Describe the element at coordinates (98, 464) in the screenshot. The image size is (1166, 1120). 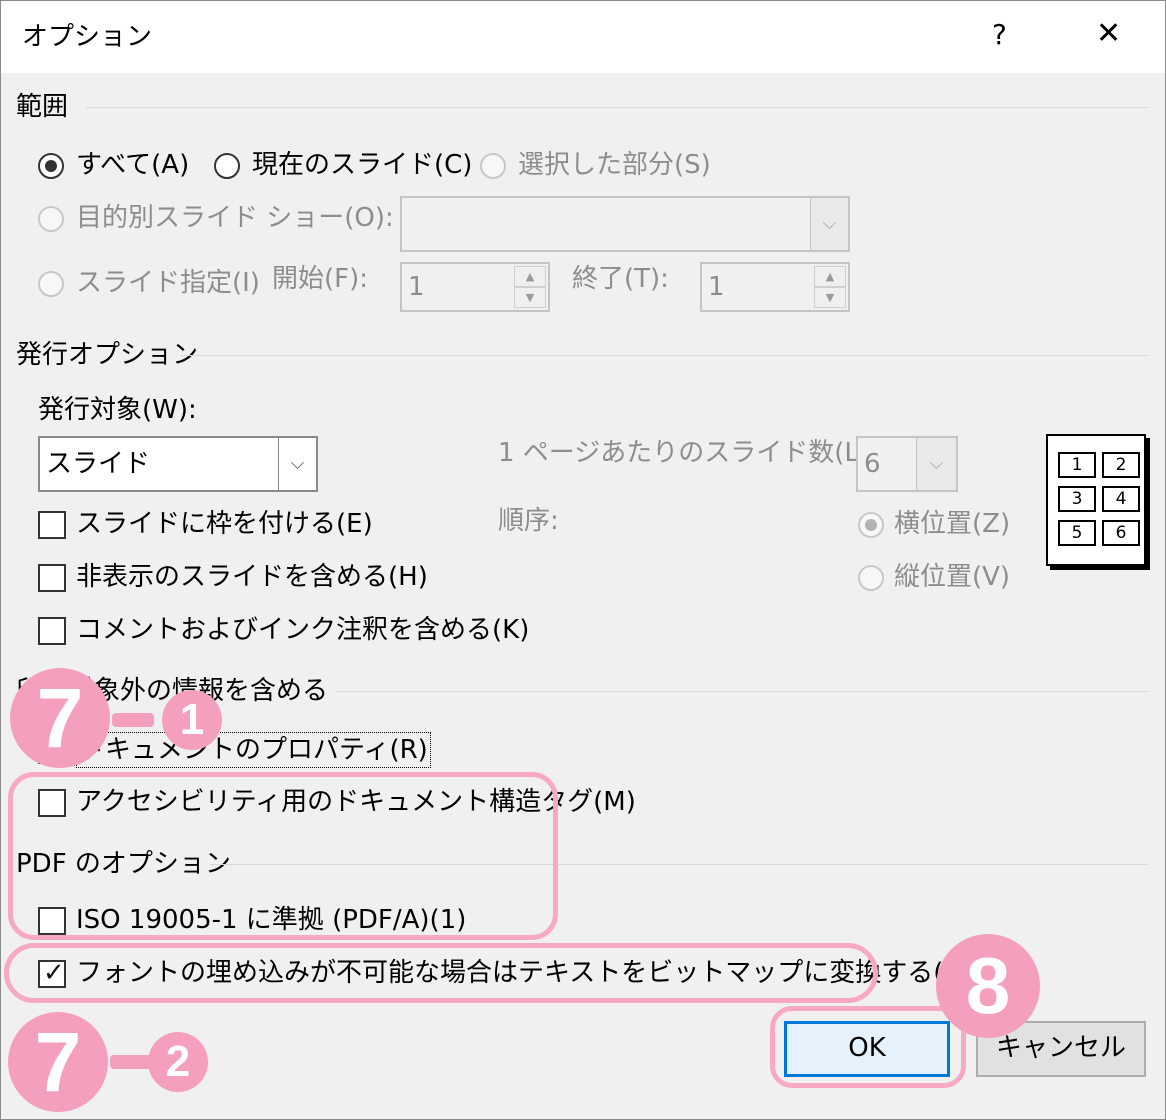
I see `target-value: スライド` at that location.